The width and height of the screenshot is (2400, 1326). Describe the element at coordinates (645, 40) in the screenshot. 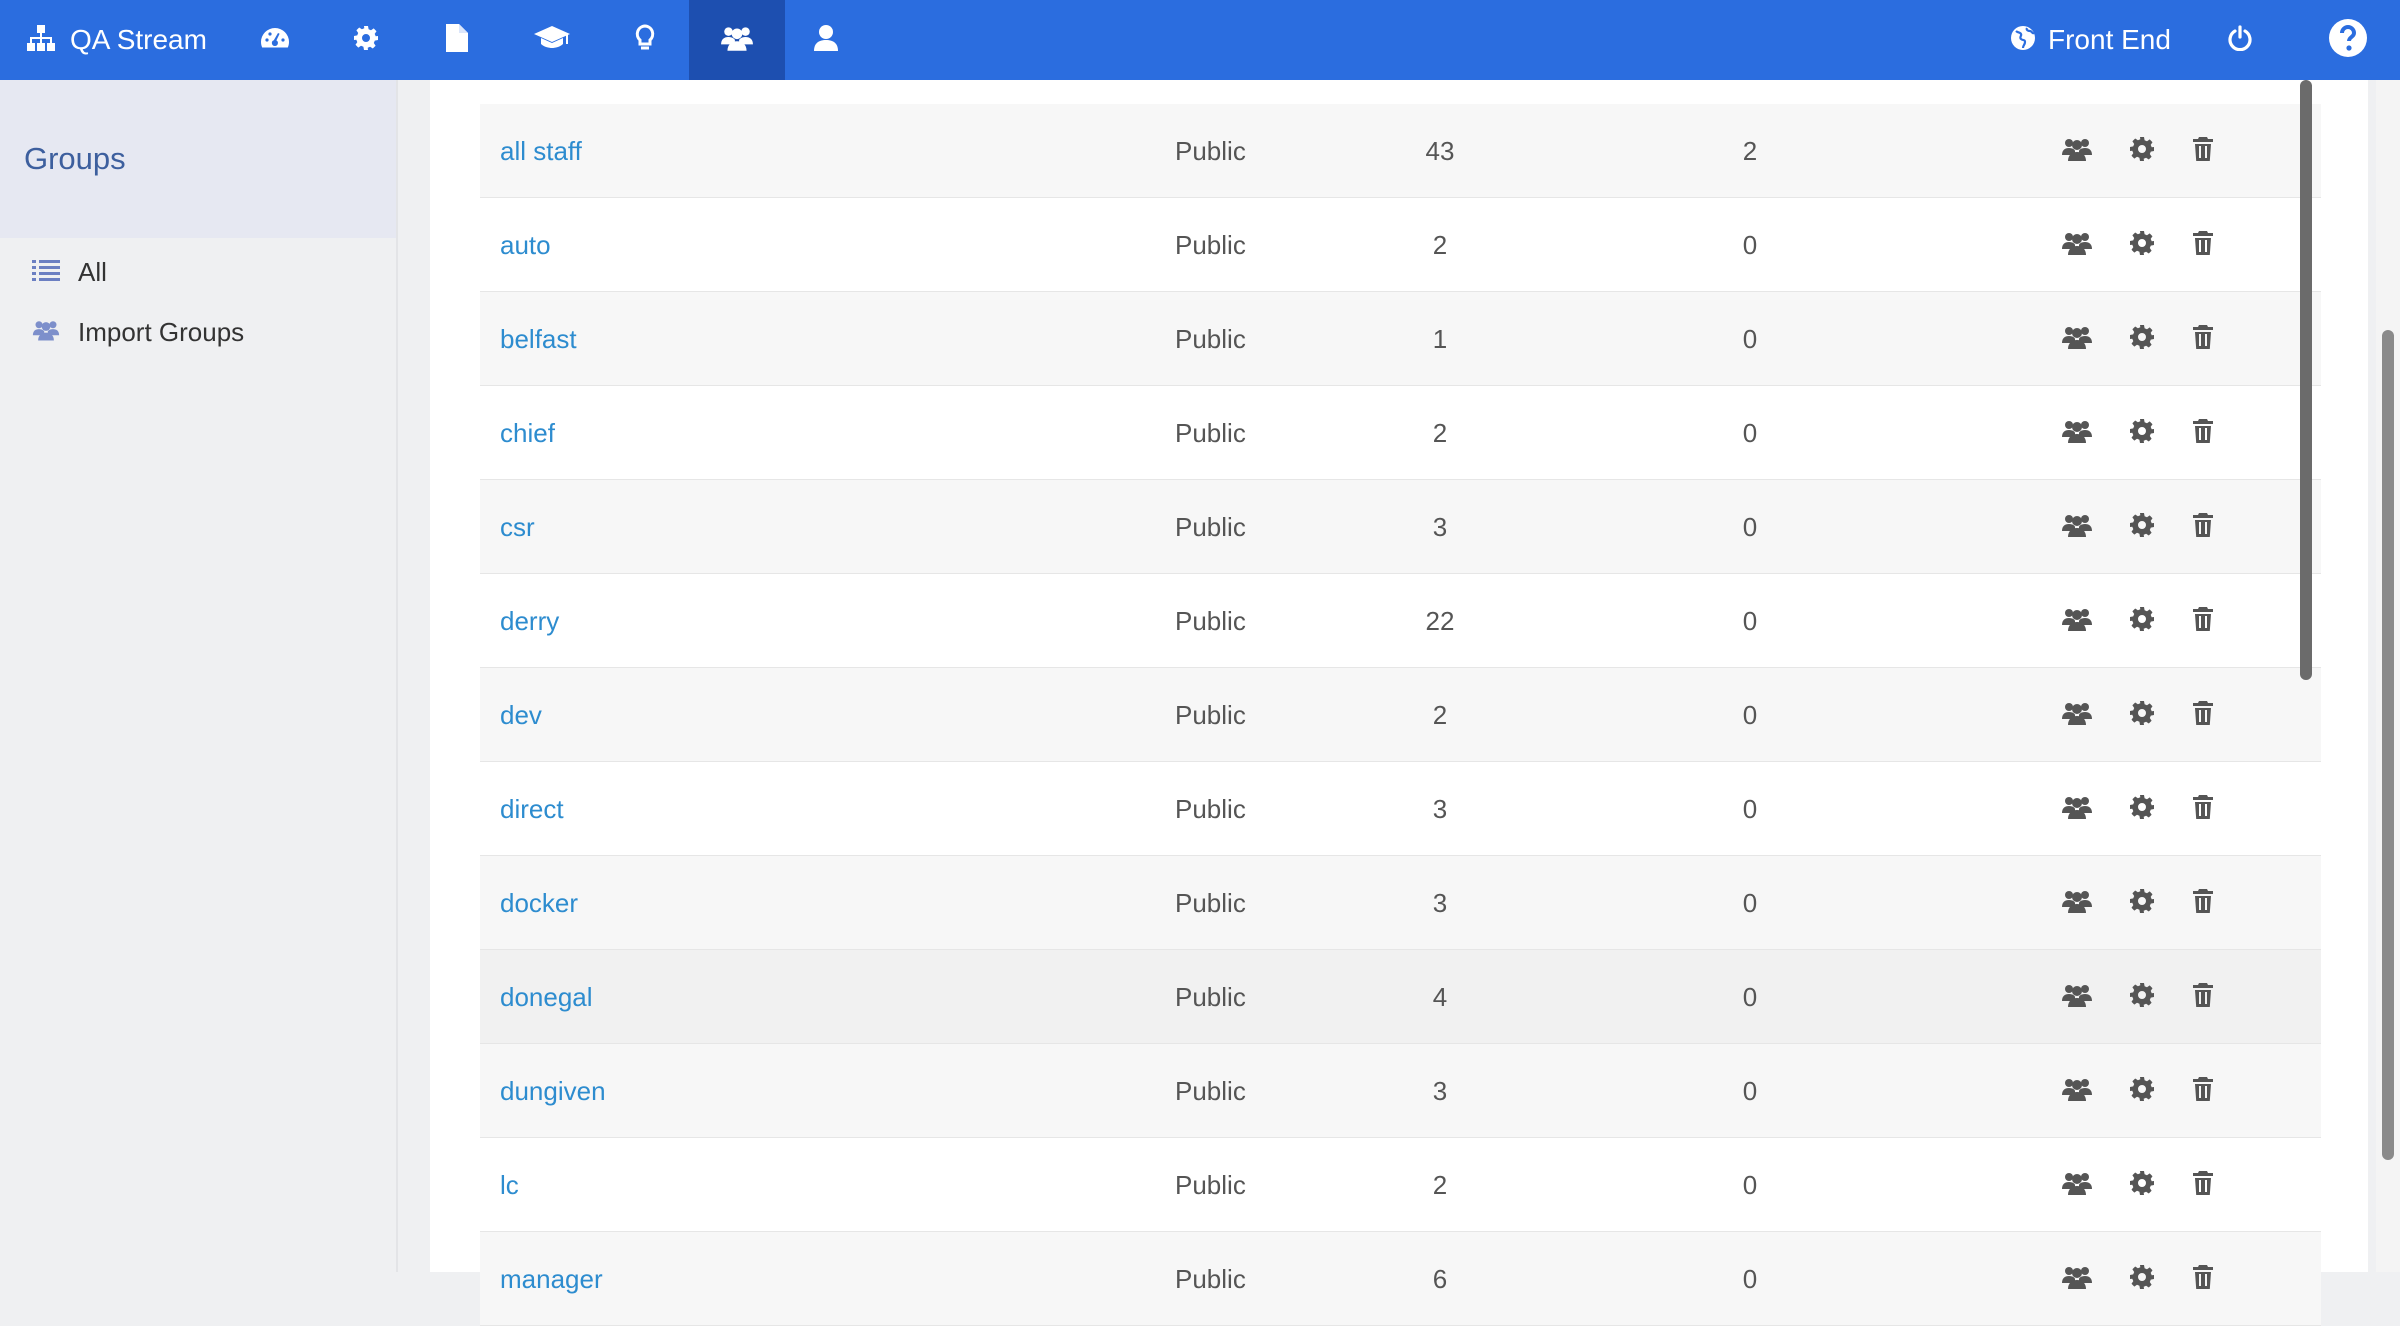

I see `nav-ideas` at that location.